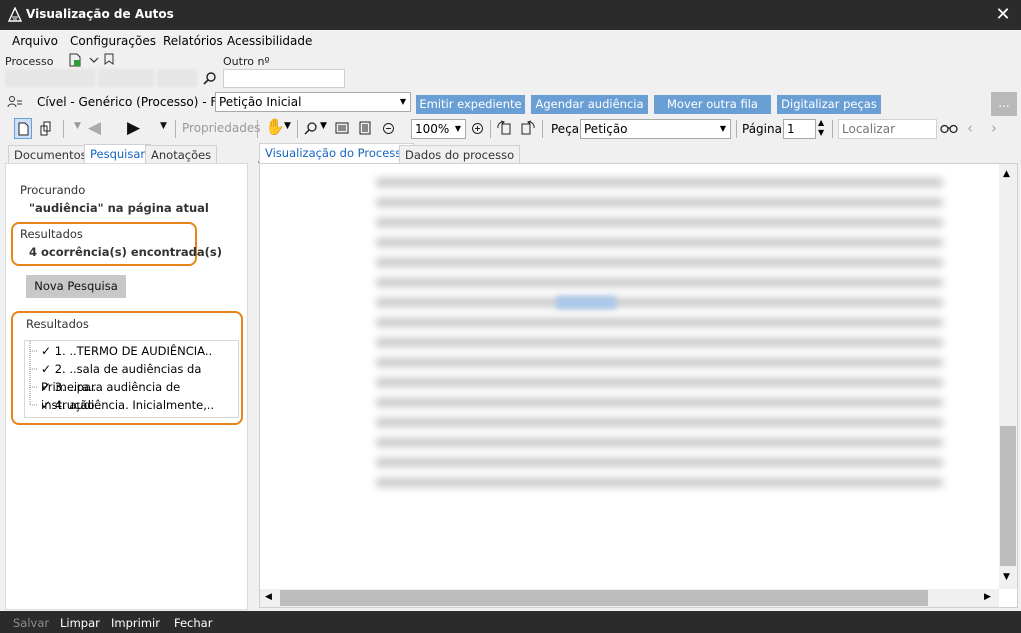 This screenshot has width=1021, height=633. I want to click on list-item: ✓ 1. ..TERMO DE AUDIÊNCIA.., so click(126, 351).